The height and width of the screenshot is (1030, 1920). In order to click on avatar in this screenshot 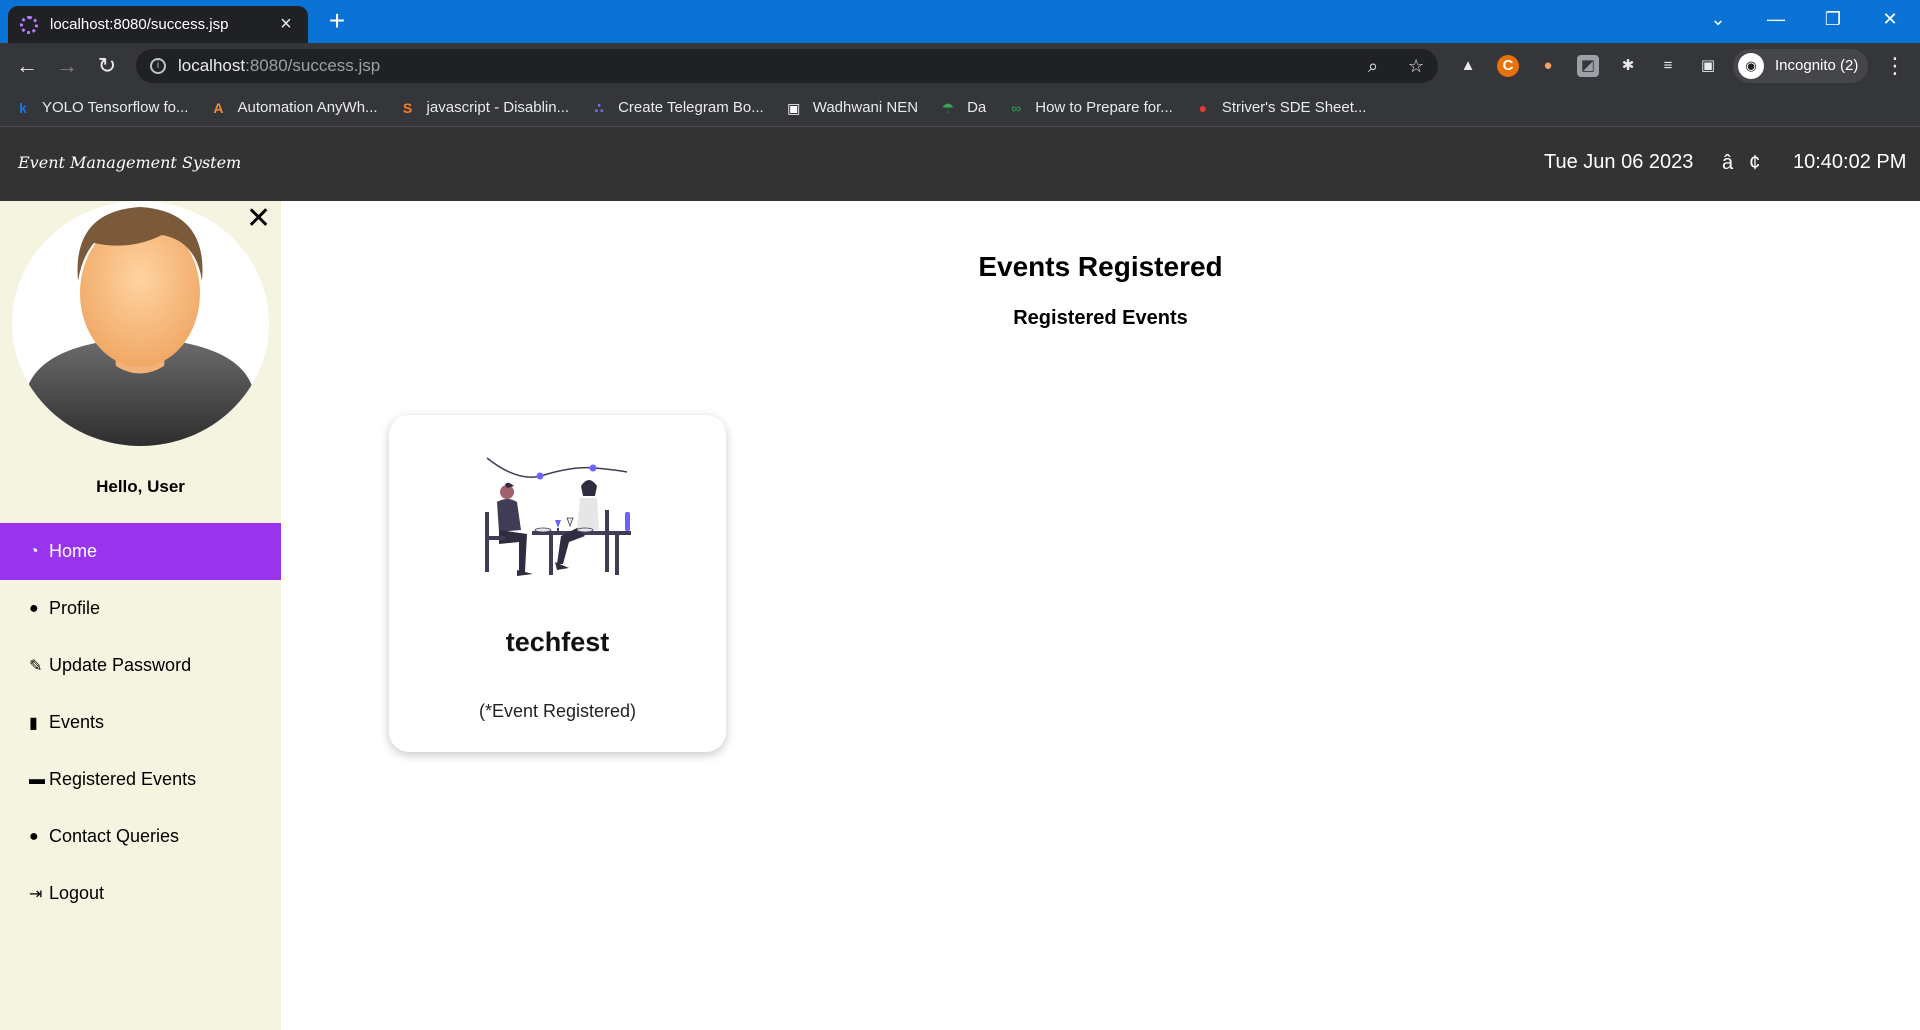, I will do `click(140, 323)`.